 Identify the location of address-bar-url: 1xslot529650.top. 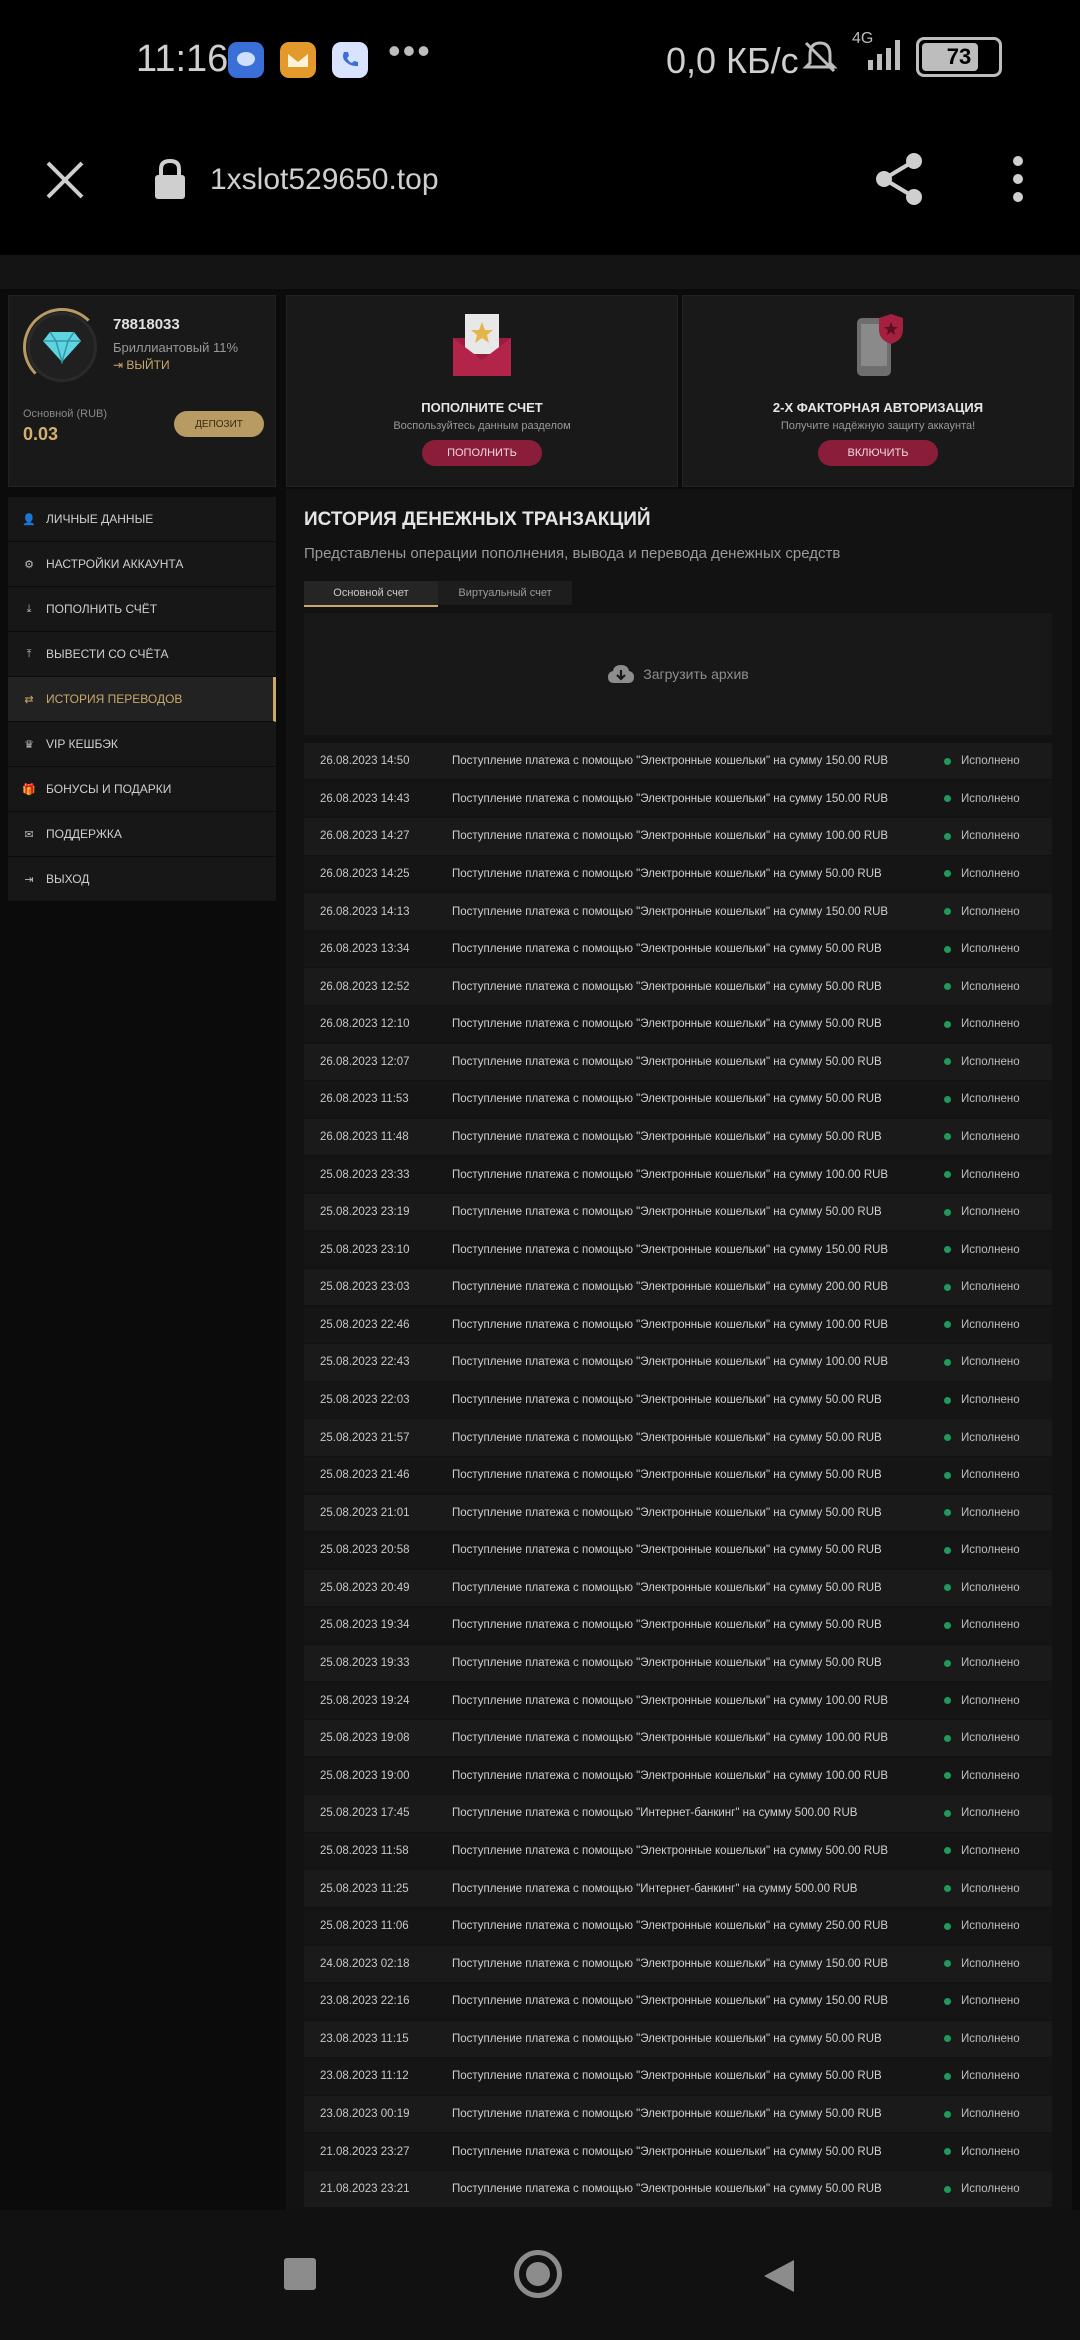
(324, 180).